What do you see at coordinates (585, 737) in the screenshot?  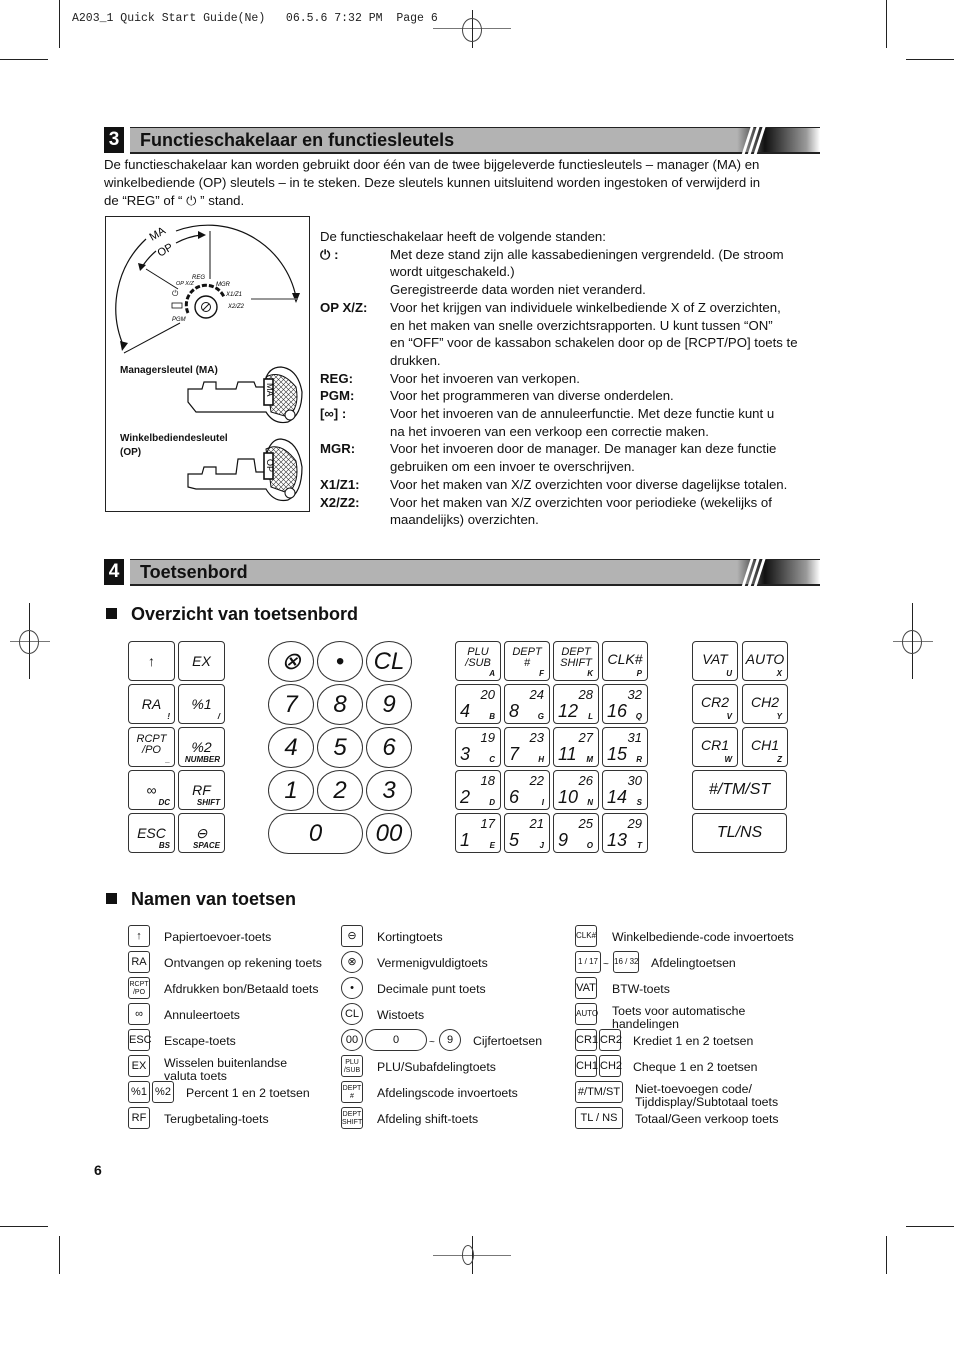 I see `key-upper-number: 27` at bounding box center [585, 737].